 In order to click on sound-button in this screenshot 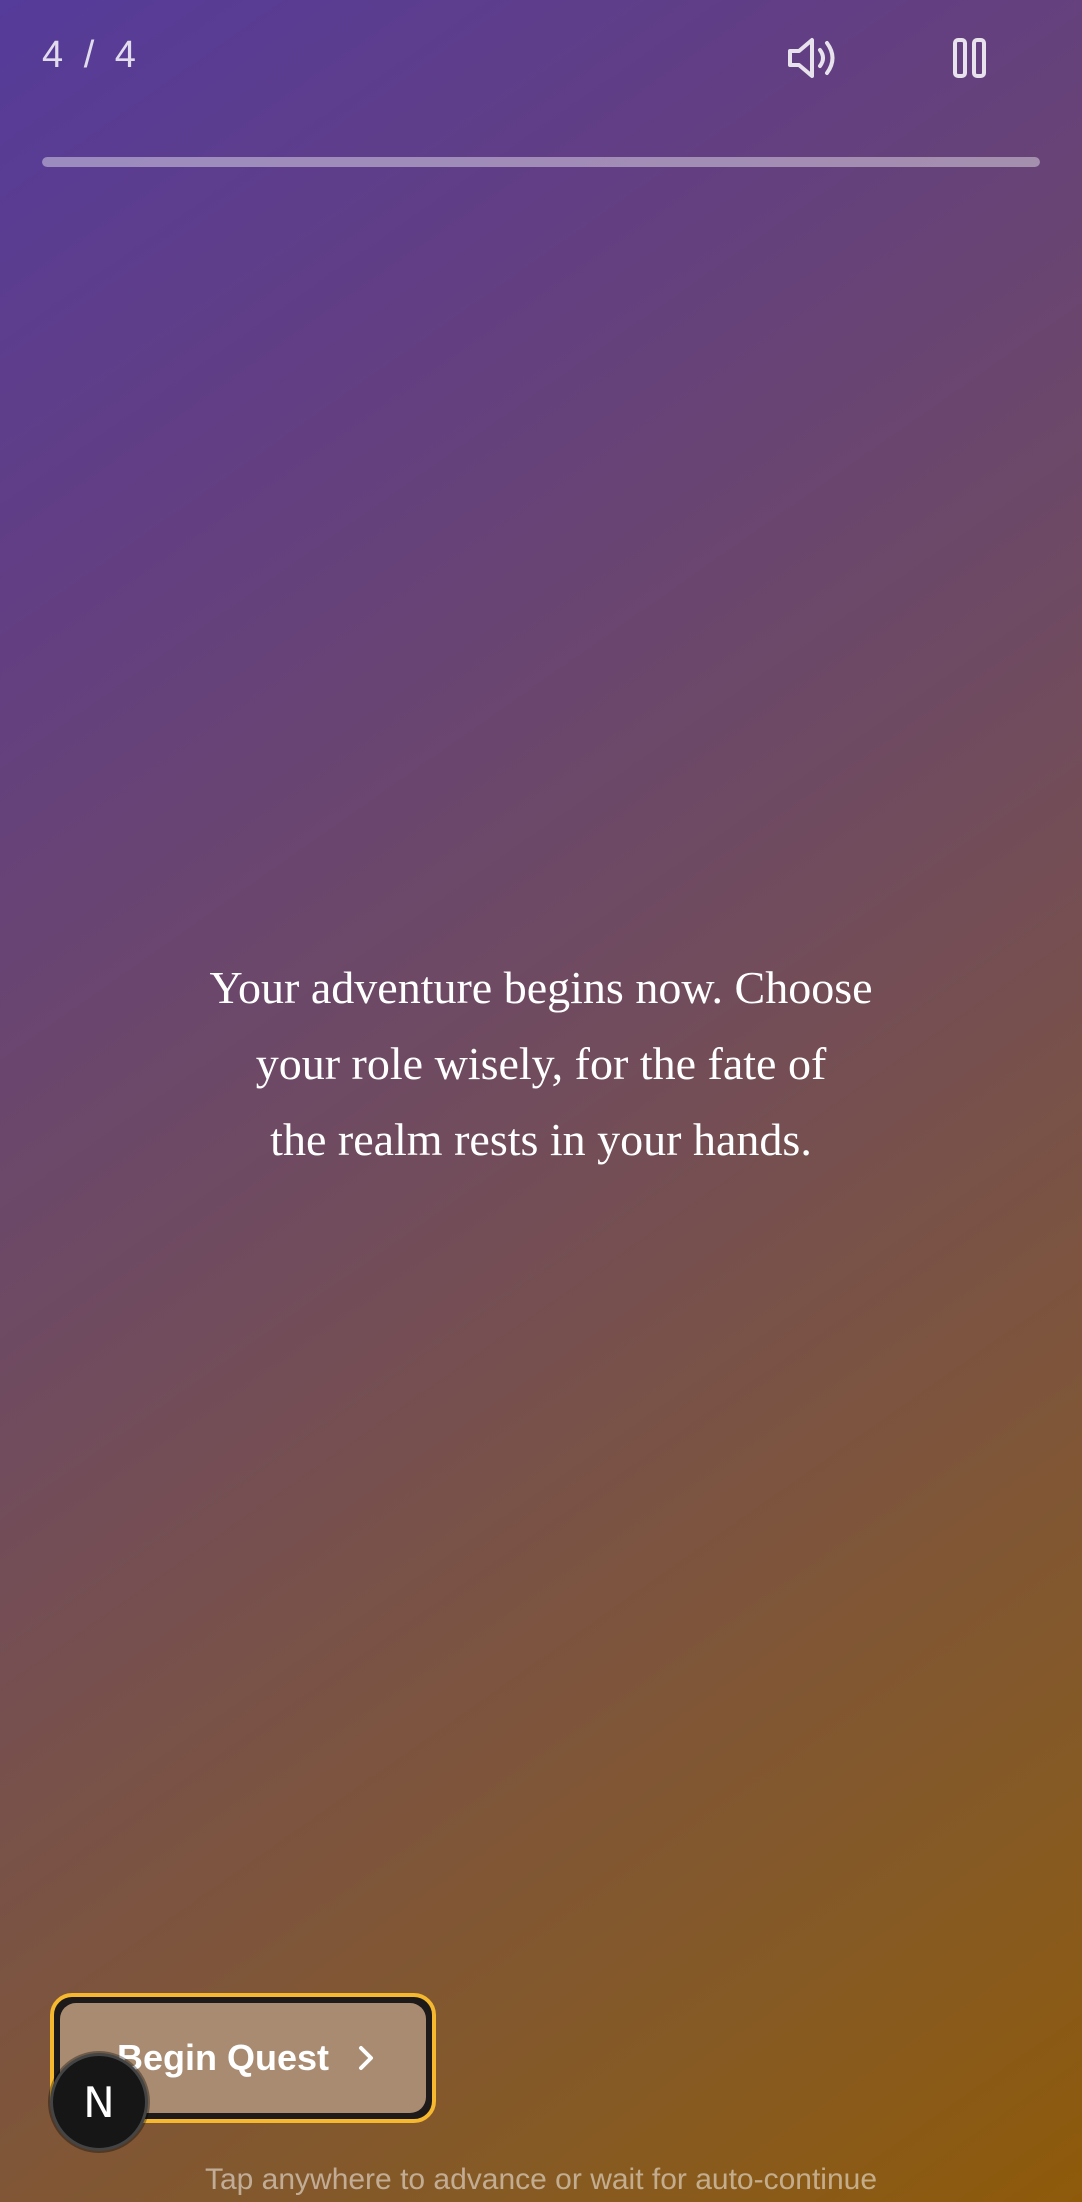, I will do `click(812, 58)`.